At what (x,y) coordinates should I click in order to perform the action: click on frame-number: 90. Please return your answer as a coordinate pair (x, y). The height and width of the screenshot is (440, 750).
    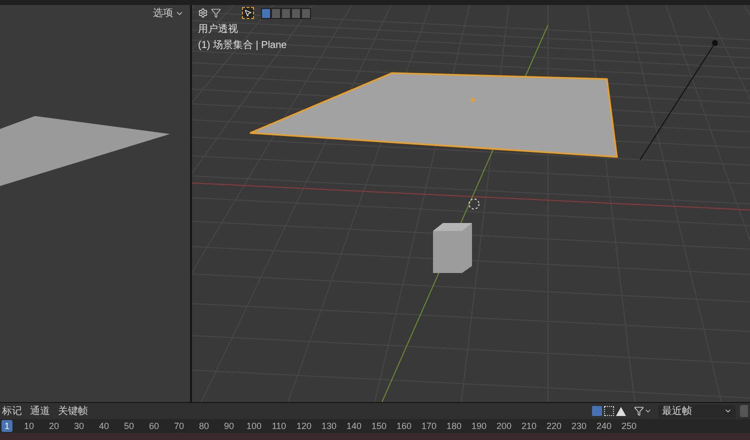
    Looking at the image, I should click on (229, 426).